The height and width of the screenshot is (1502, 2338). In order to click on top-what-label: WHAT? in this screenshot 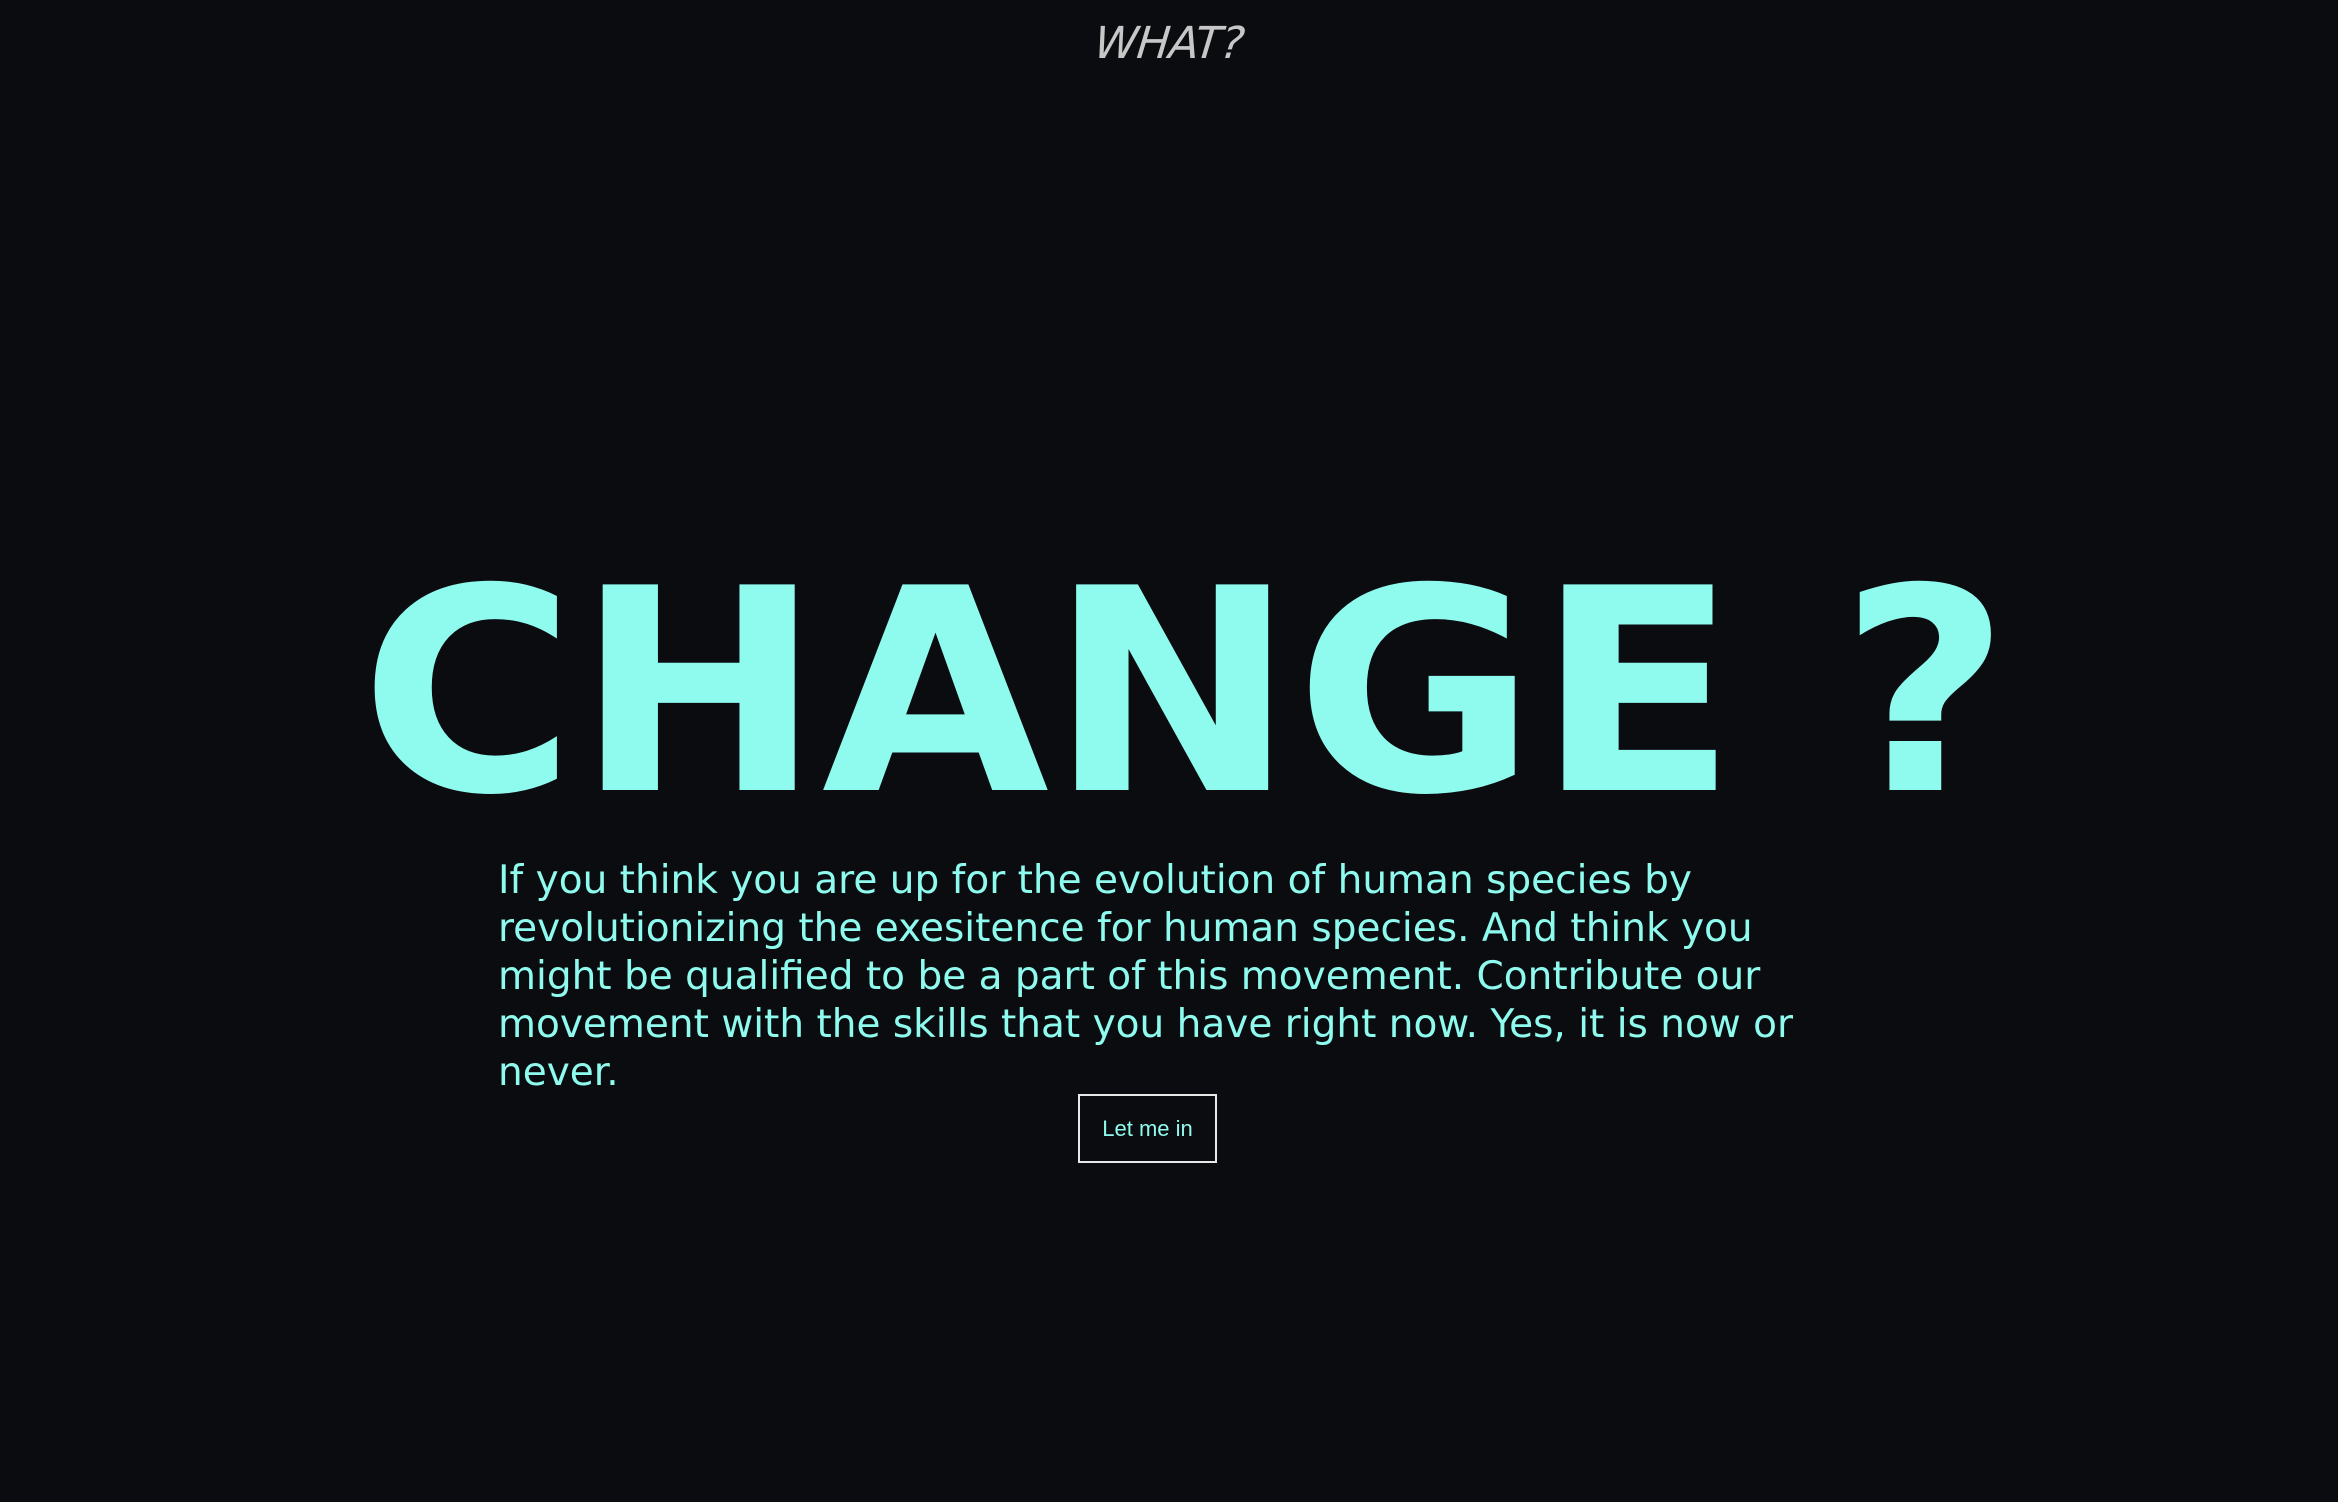, I will do `click(1169, 43)`.